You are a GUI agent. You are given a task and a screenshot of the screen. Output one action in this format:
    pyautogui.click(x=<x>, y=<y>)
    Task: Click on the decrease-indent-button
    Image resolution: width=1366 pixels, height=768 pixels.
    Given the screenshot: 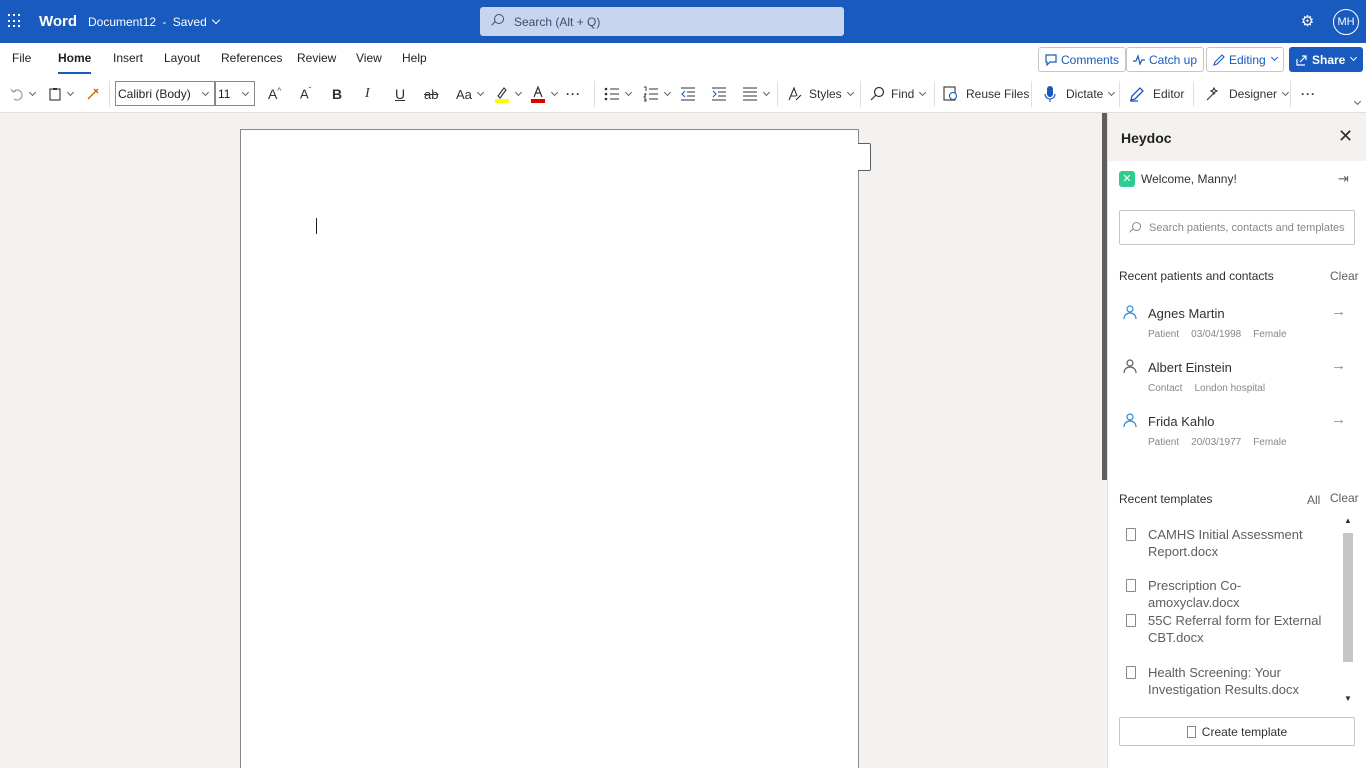 What is the action you would take?
    pyautogui.click(x=688, y=94)
    